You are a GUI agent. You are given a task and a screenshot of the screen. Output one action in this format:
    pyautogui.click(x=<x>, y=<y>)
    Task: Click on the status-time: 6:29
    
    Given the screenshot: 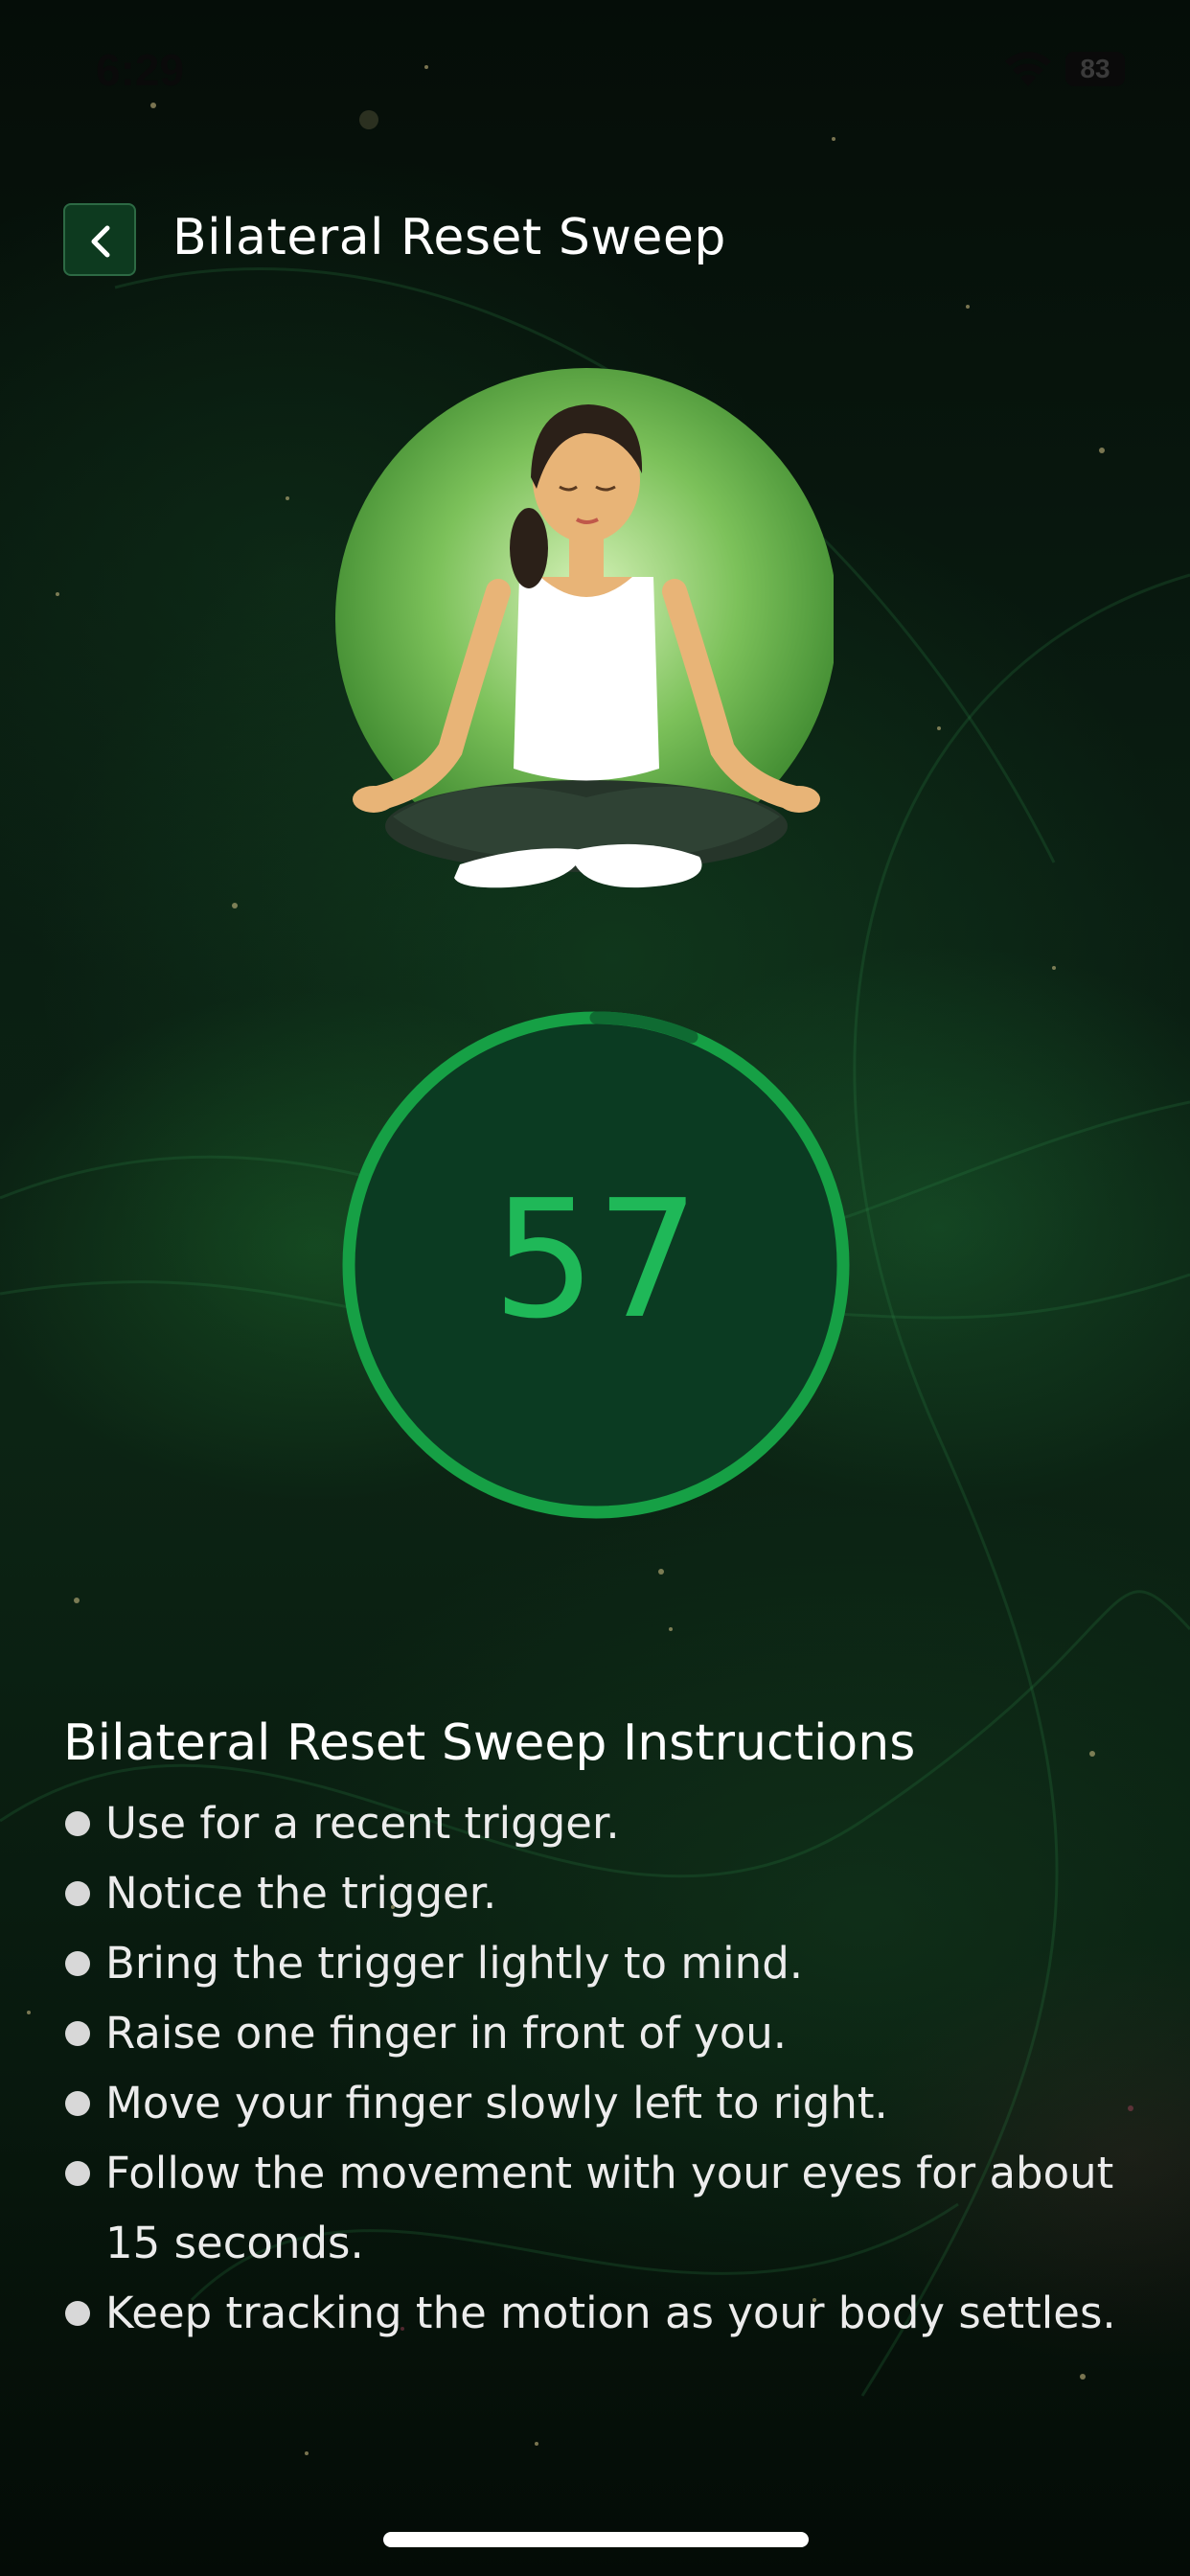 What is the action you would take?
    pyautogui.click(x=140, y=70)
    